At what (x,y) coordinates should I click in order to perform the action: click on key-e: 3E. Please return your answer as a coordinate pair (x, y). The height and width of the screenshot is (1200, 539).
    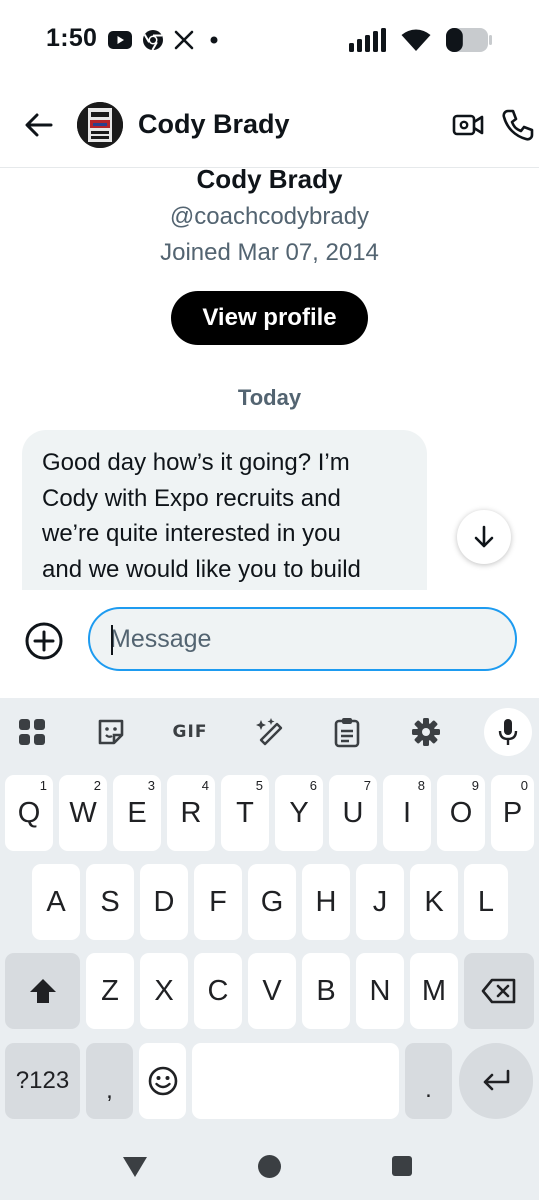
    Looking at the image, I should click on (137, 813).